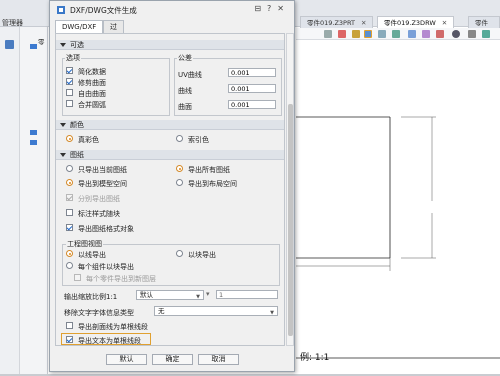 The image size is (500, 376). I want to click on default-button: 默认, so click(126, 359).